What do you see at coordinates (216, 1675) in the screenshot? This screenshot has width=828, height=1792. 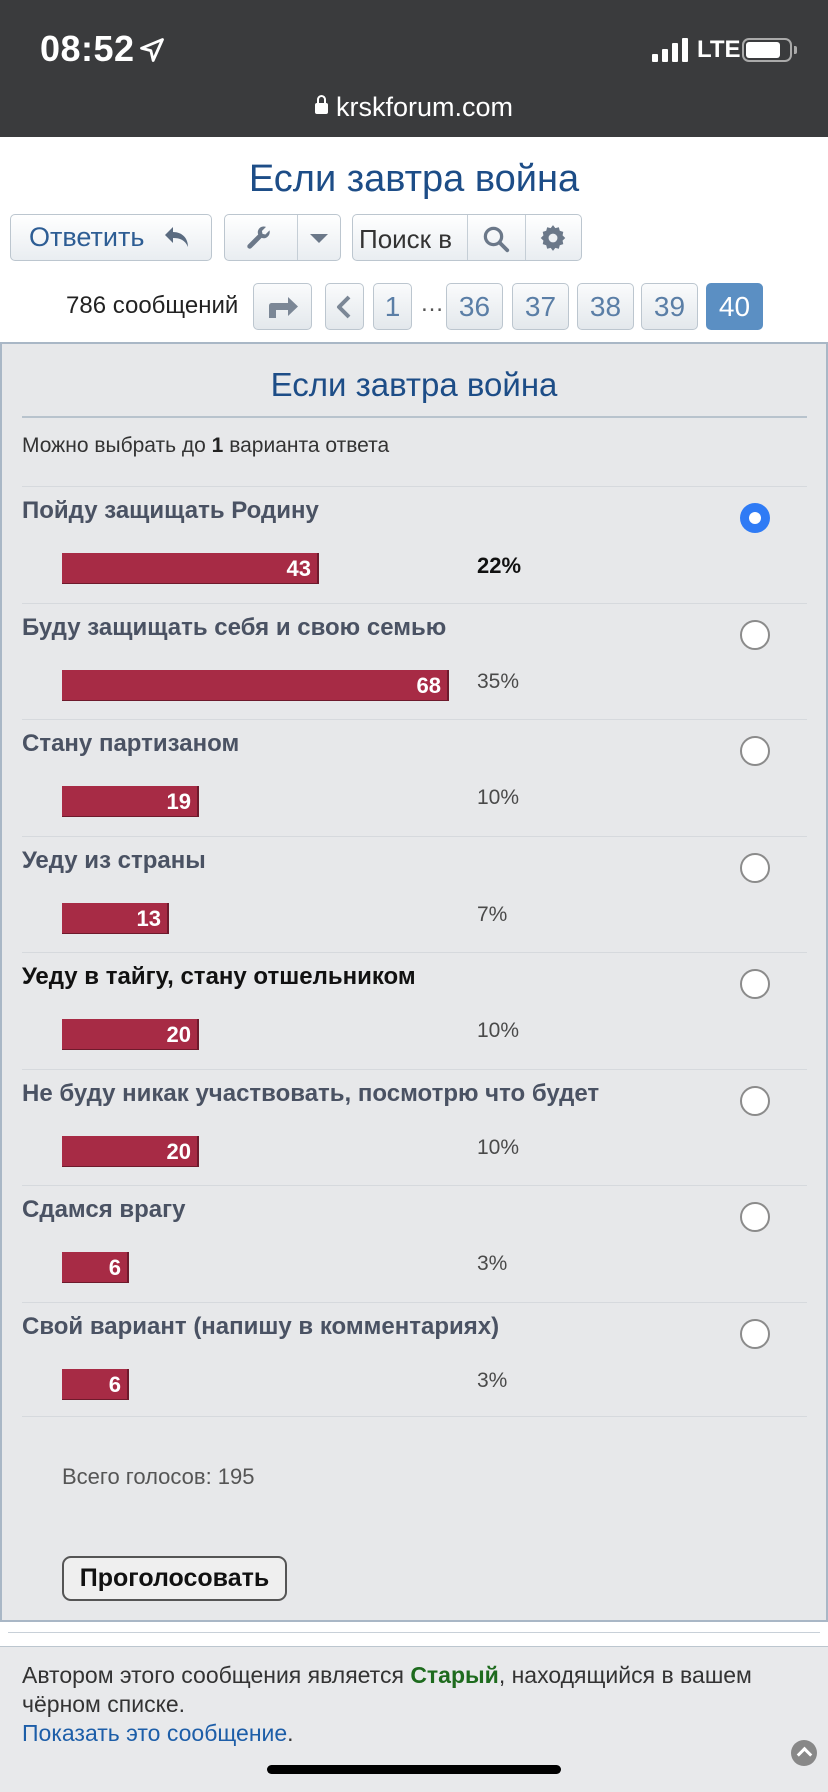 I see `notice-text: Автором этого сообщения является` at bounding box center [216, 1675].